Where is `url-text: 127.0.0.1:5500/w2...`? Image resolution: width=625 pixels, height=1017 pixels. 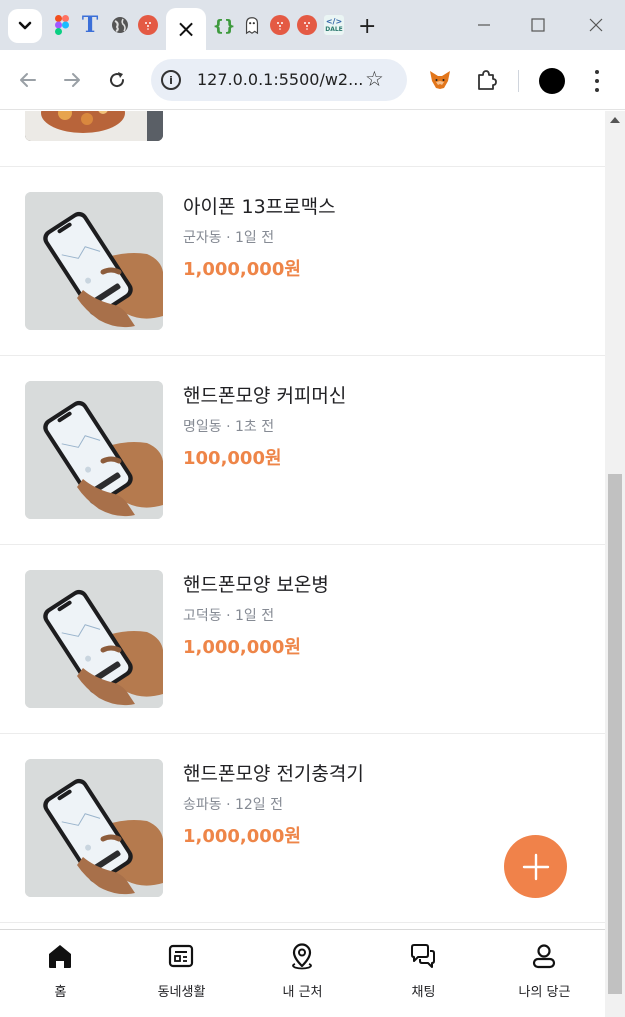
url-text: 127.0.0.1:5500/w2... is located at coordinates (280, 79).